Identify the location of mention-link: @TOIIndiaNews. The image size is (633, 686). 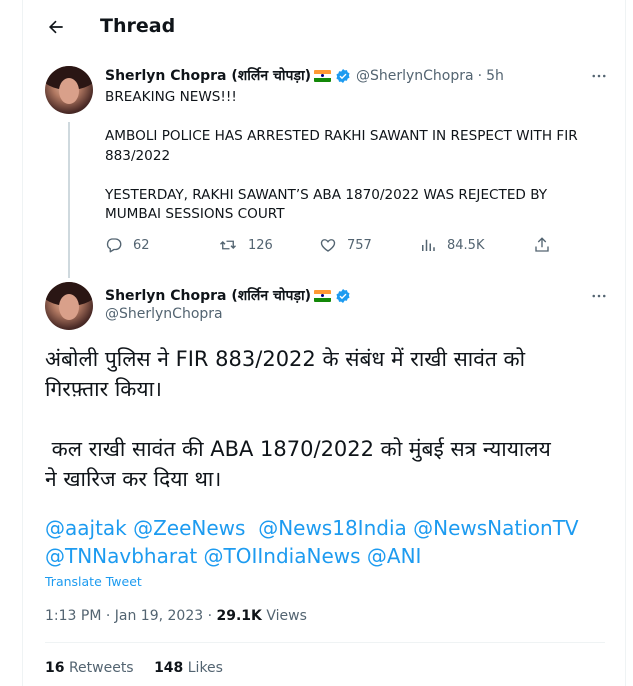
(282, 556).